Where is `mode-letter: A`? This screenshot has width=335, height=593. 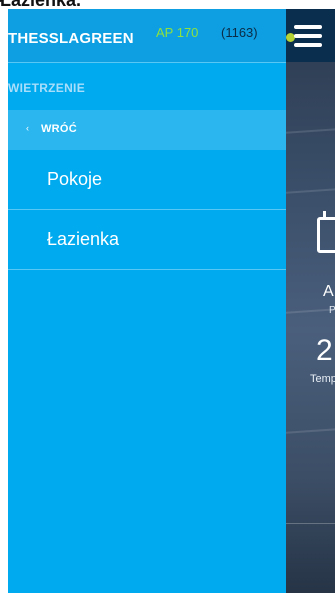
mode-letter: A is located at coordinates (328, 291).